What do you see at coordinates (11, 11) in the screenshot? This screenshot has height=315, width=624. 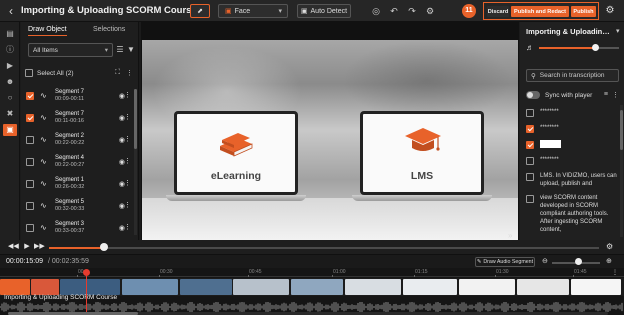 I see `back-icon: ‹` at bounding box center [11, 11].